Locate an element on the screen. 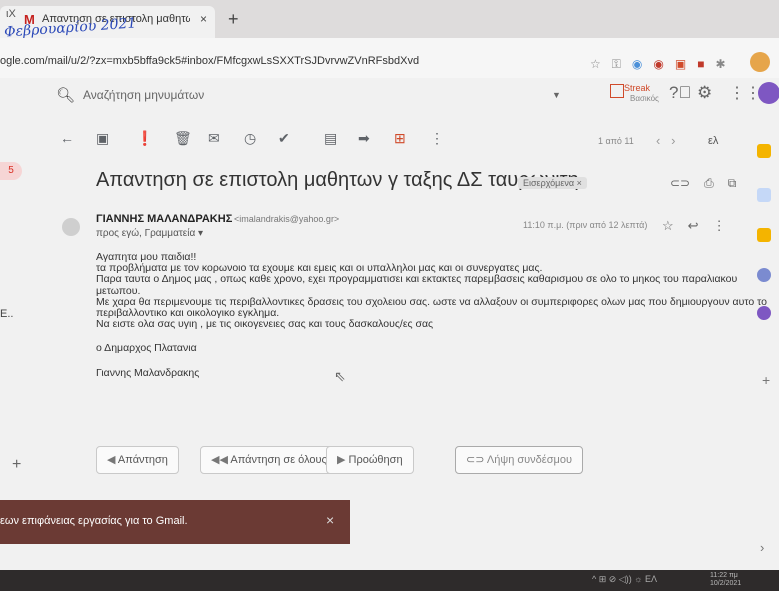 The image size is (779, 591). spam-icon: ❗ is located at coordinates (144, 138).